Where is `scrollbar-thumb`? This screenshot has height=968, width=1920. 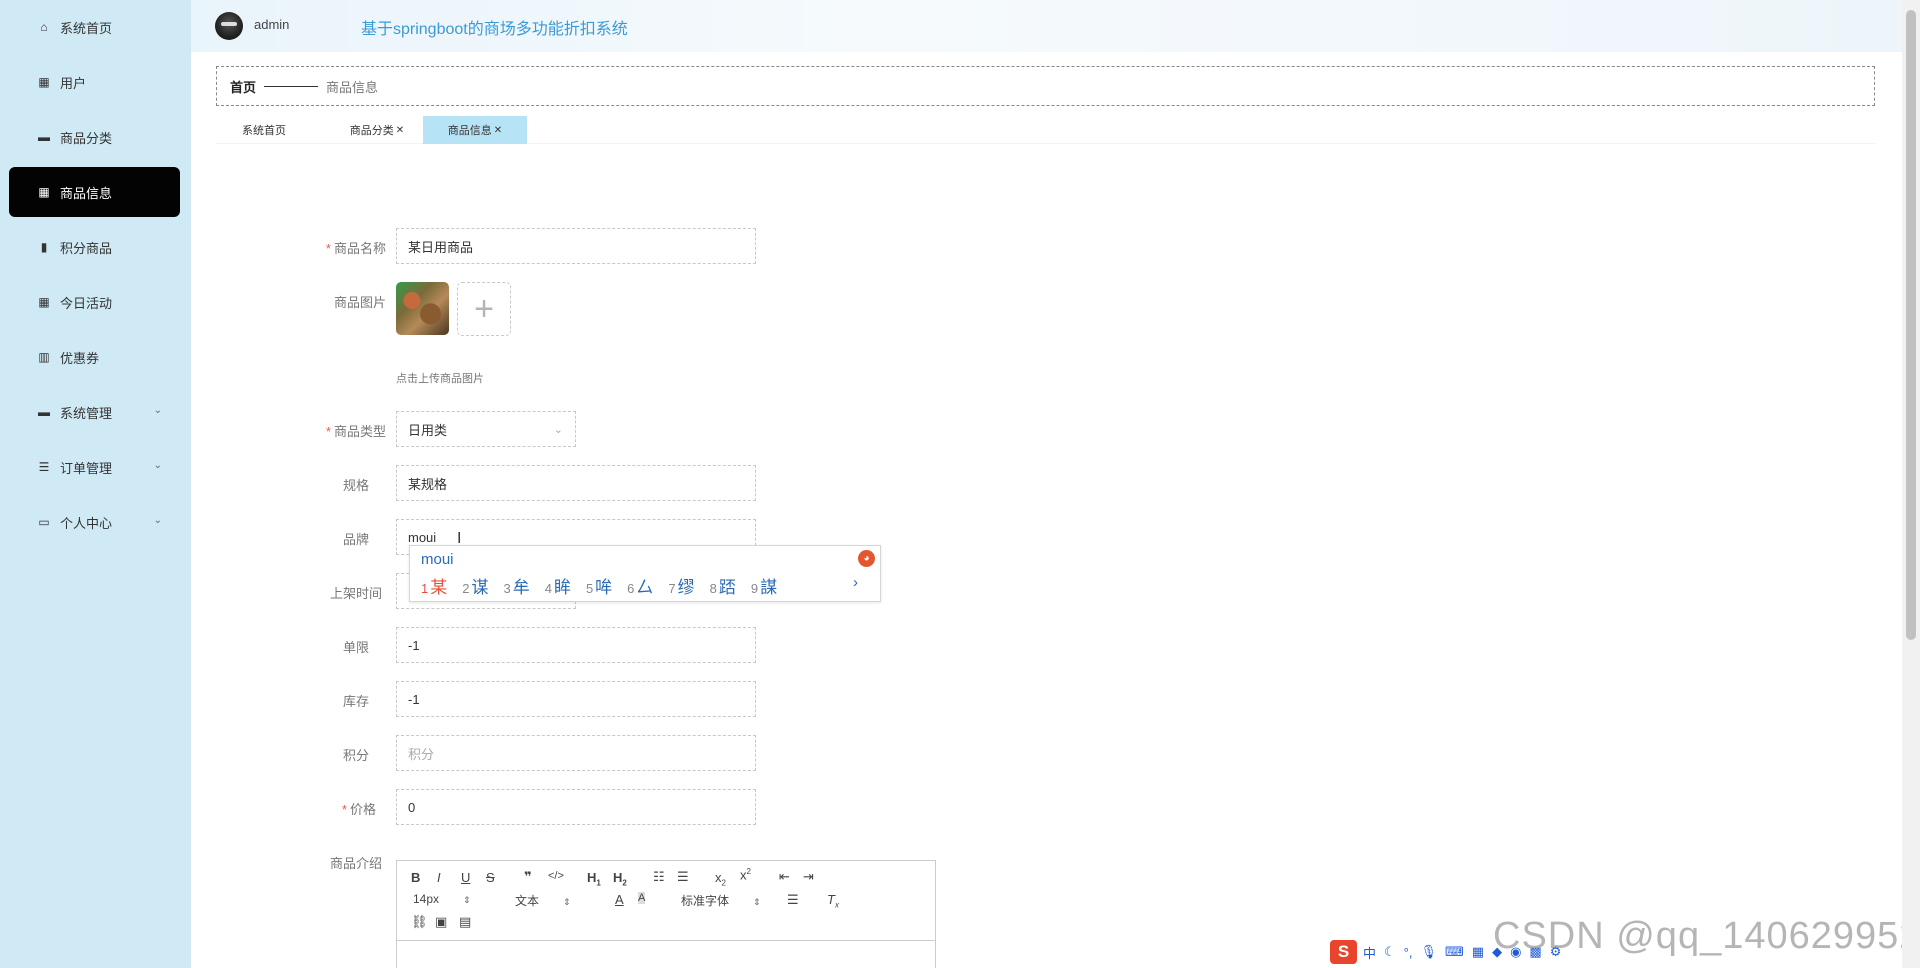 scrollbar-thumb is located at coordinates (1911, 325).